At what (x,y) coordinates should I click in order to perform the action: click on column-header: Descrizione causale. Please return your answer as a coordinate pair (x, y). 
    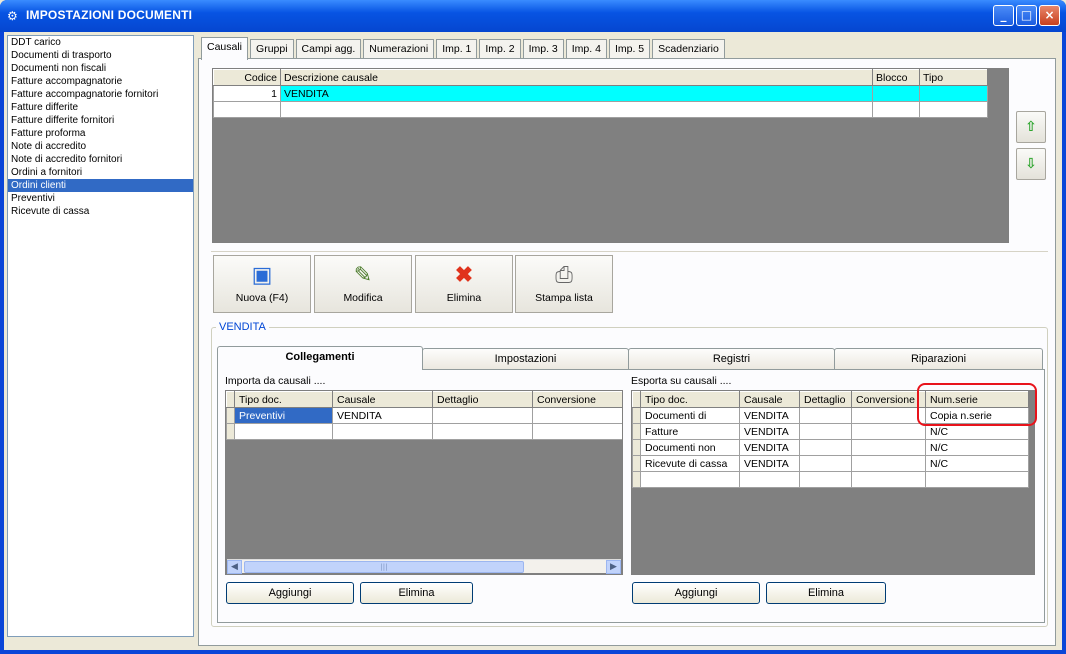
    Looking at the image, I should click on (576, 77).